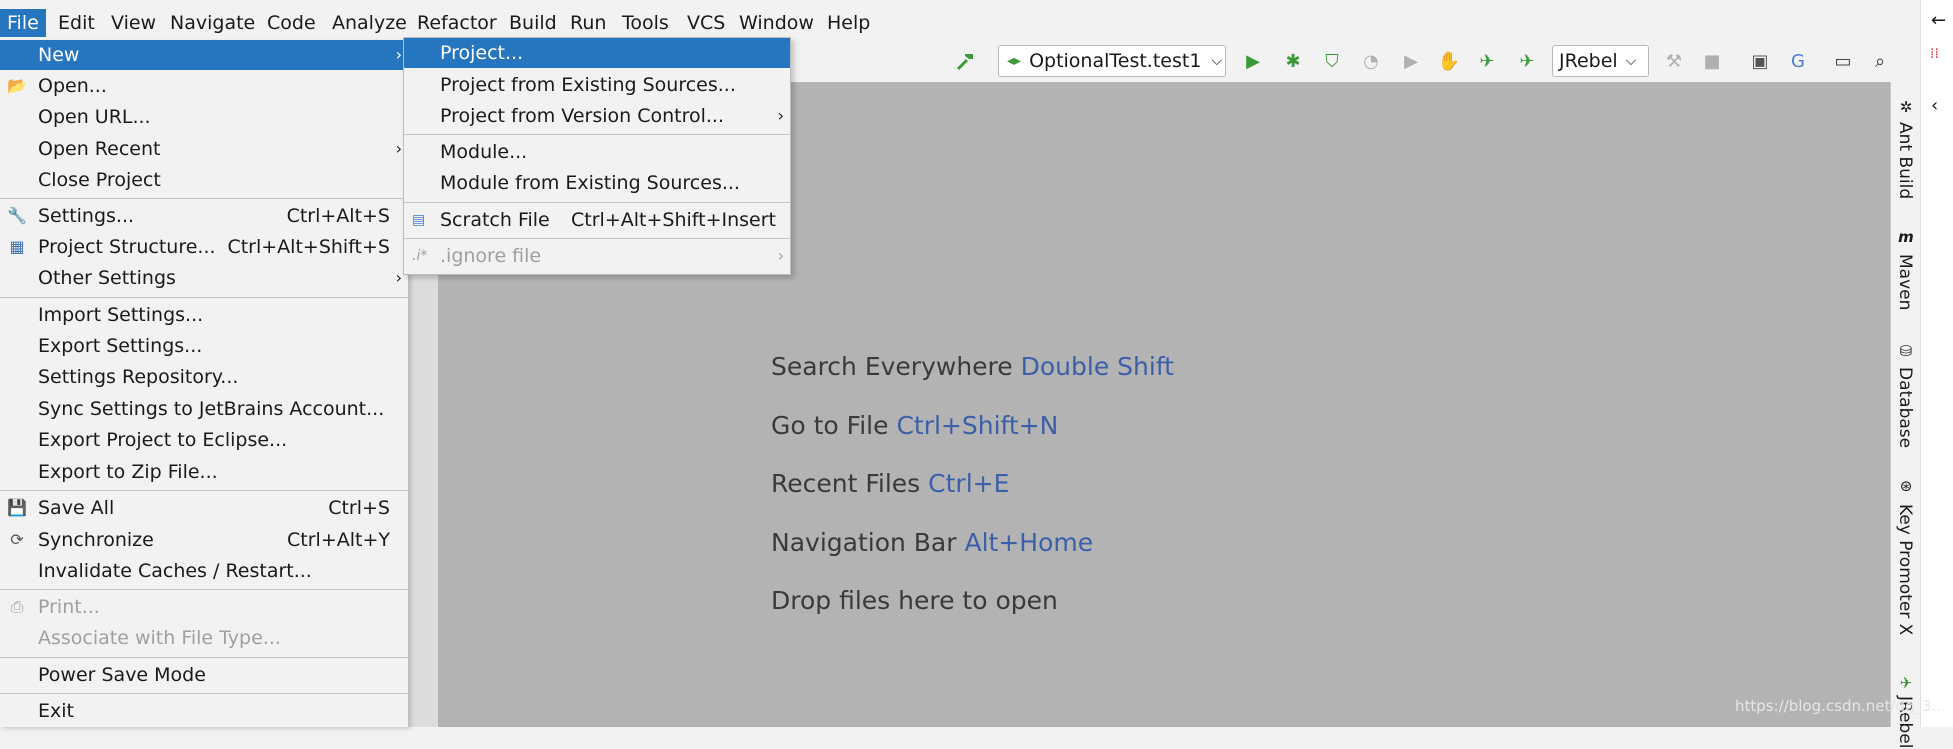 The height and width of the screenshot is (749, 1953). Describe the element at coordinates (204, 216) in the screenshot. I see `file-menu-settings: 🔧 Settings... Ctrl+Alt+S` at that location.